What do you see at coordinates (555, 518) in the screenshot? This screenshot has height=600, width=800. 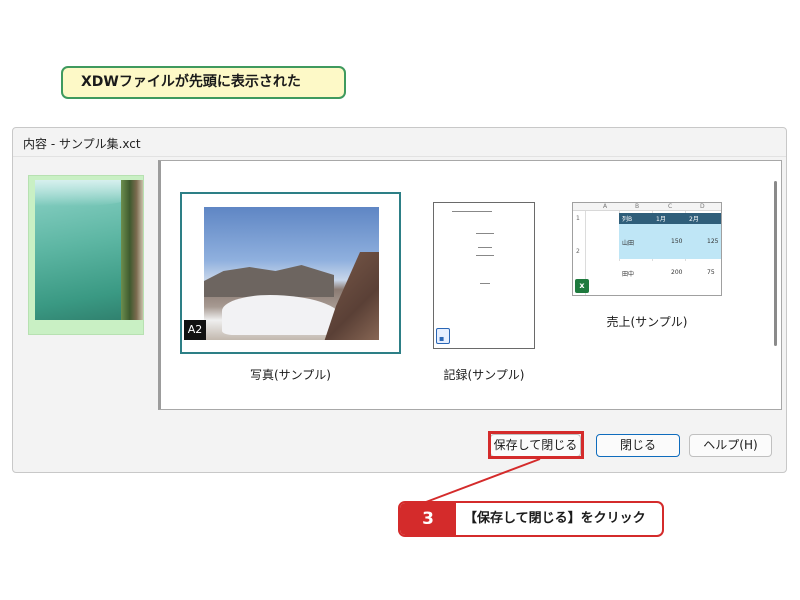 I see `callout-bottom-text: 【保存して閉じる】をクリック` at bounding box center [555, 518].